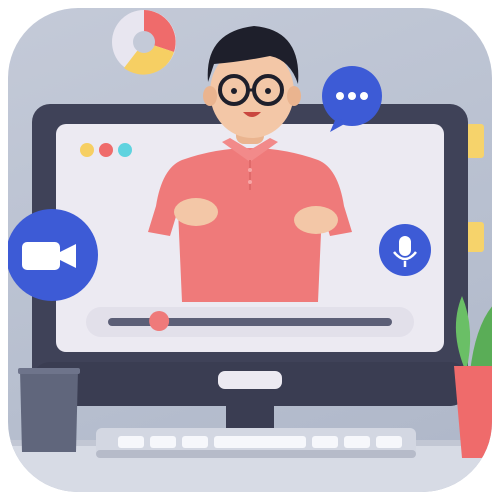 The height and width of the screenshot is (500, 500). I want to click on chat-bubble-icon, so click(352, 96).